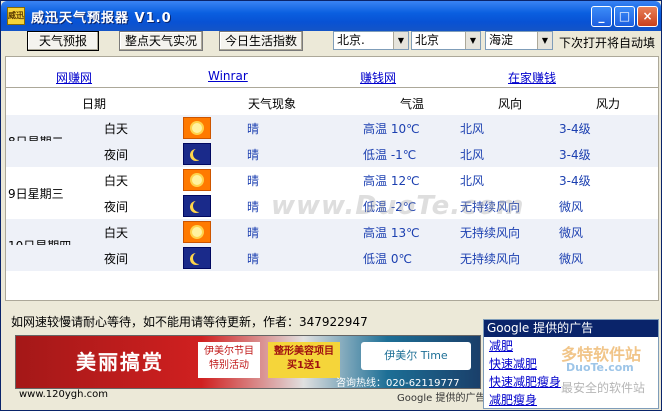 This screenshot has width=662, height=411. Describe the element at coordinates (332, 79) in the screenshot. I see `link-row: 网赚网 Winrar 赚钱网 在家赚钱` at that location.